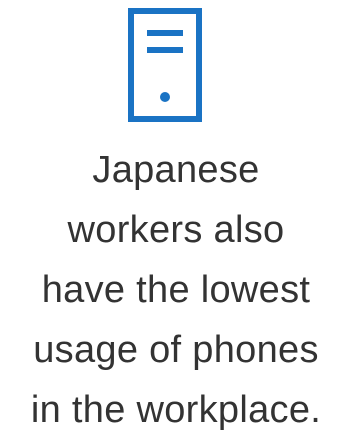  Describe the element at coordinates (176, 170) in the screenshot. I see `caption-line-1: Japanese` at that location.